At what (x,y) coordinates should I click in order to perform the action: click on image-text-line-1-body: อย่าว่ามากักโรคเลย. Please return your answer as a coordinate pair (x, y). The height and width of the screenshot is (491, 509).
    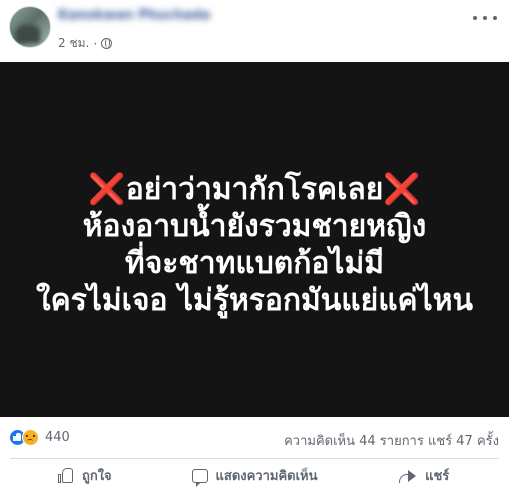
    Looking at the image, I should click on (254, 189).